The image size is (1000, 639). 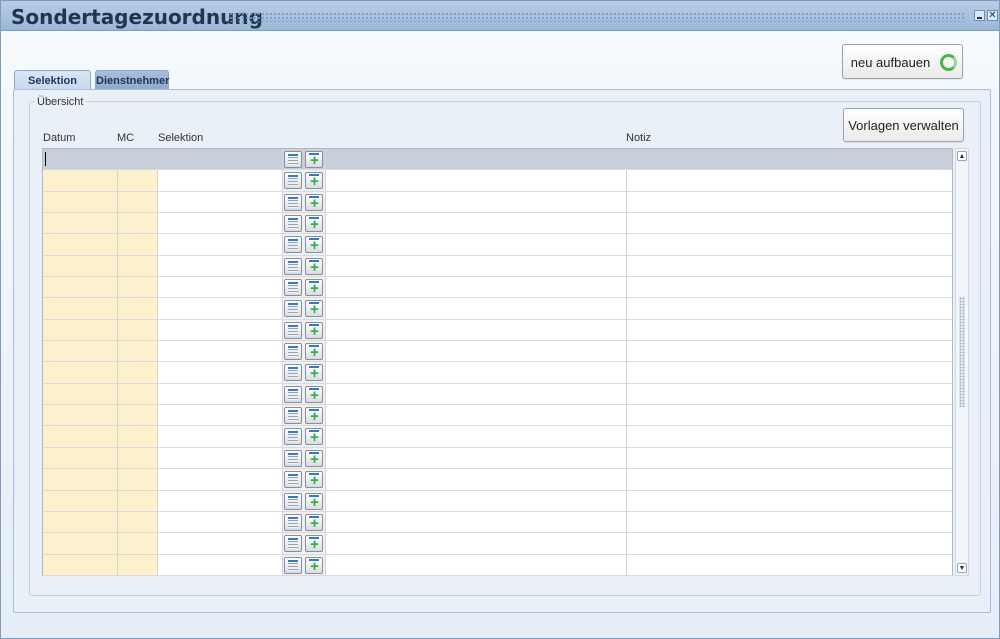 What do you see at coordinates (902, 61) in the screenshot?
I see `rebuild-button: neu aufbauen` at bounding box center [902, 61].